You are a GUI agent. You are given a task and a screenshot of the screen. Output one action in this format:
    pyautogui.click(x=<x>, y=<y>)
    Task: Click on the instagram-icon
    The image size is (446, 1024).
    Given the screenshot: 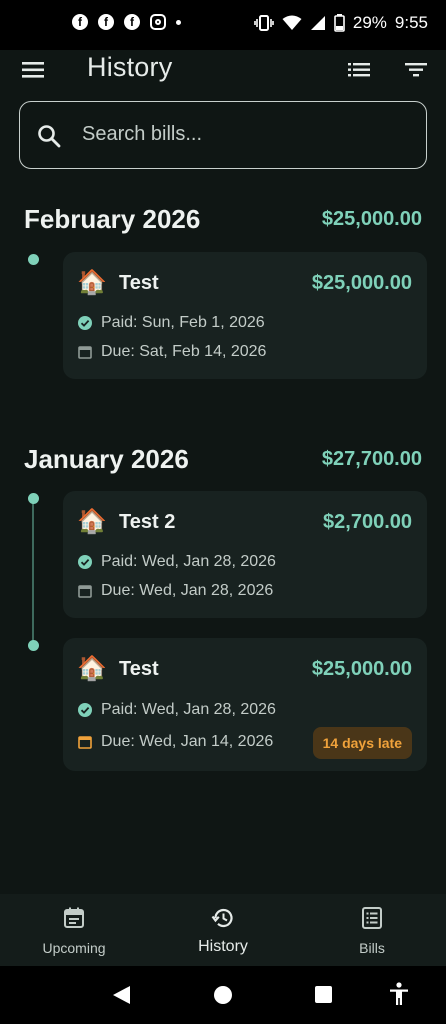 What is the action you would take?
    pyautogui.click(x=158, y=22)
    